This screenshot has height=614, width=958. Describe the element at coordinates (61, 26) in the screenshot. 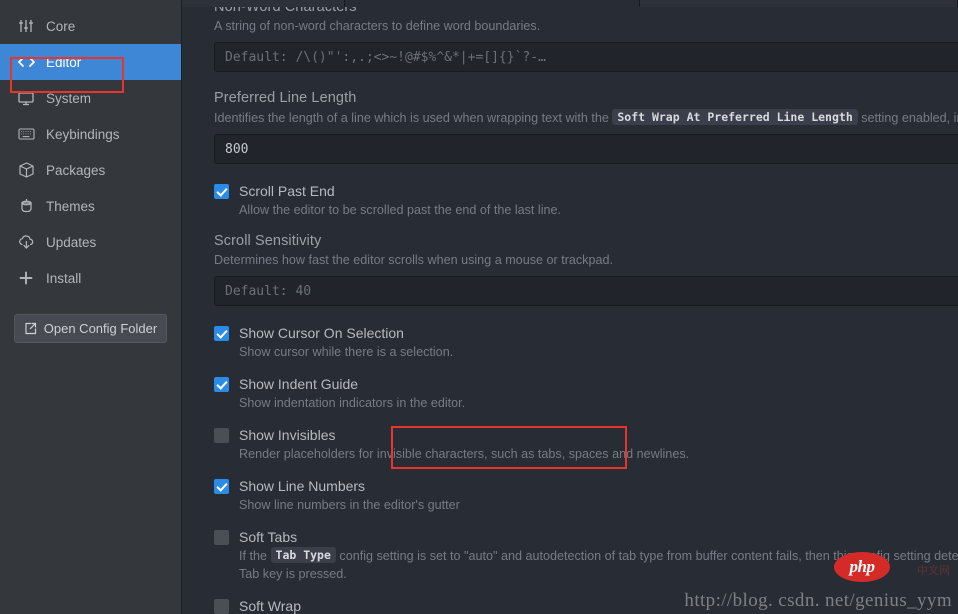

I see `sidebar-item-label: Core` at that location.